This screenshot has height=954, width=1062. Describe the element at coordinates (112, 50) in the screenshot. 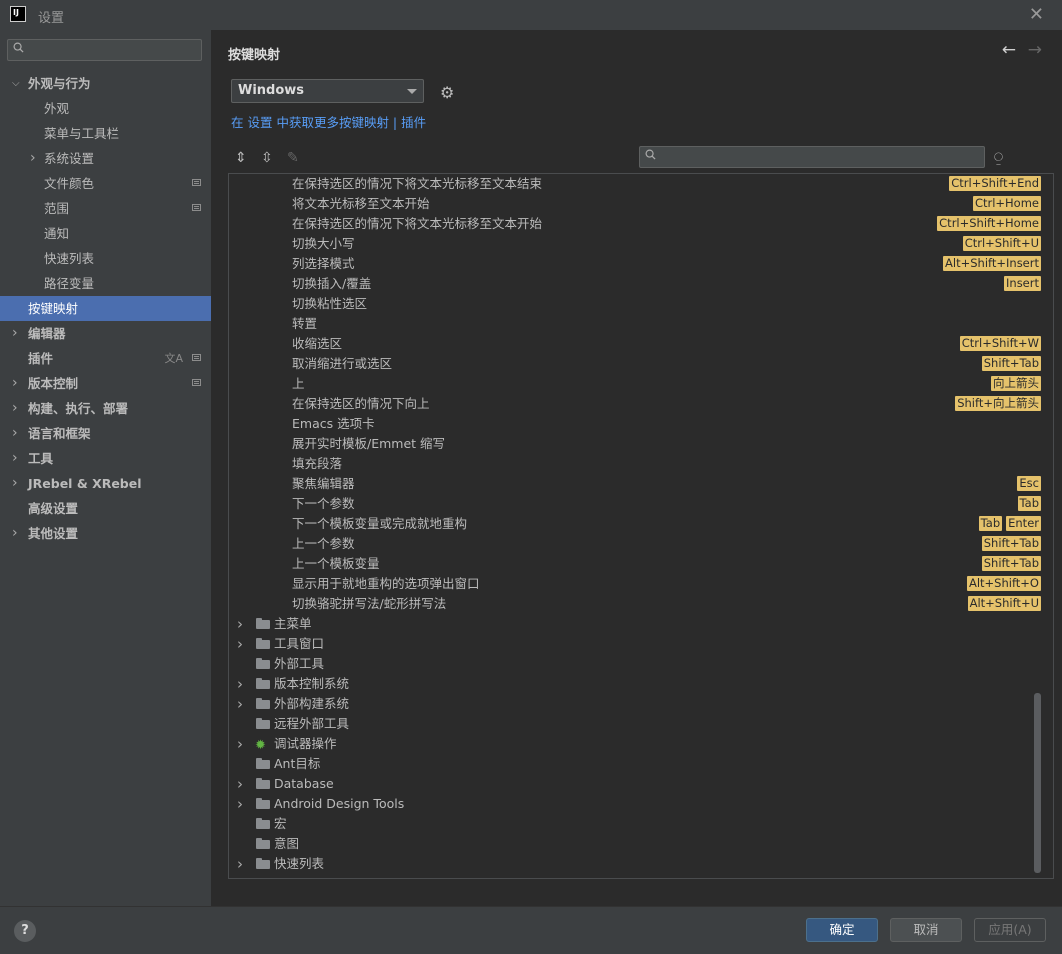

I see `settings-search-input` at that location.